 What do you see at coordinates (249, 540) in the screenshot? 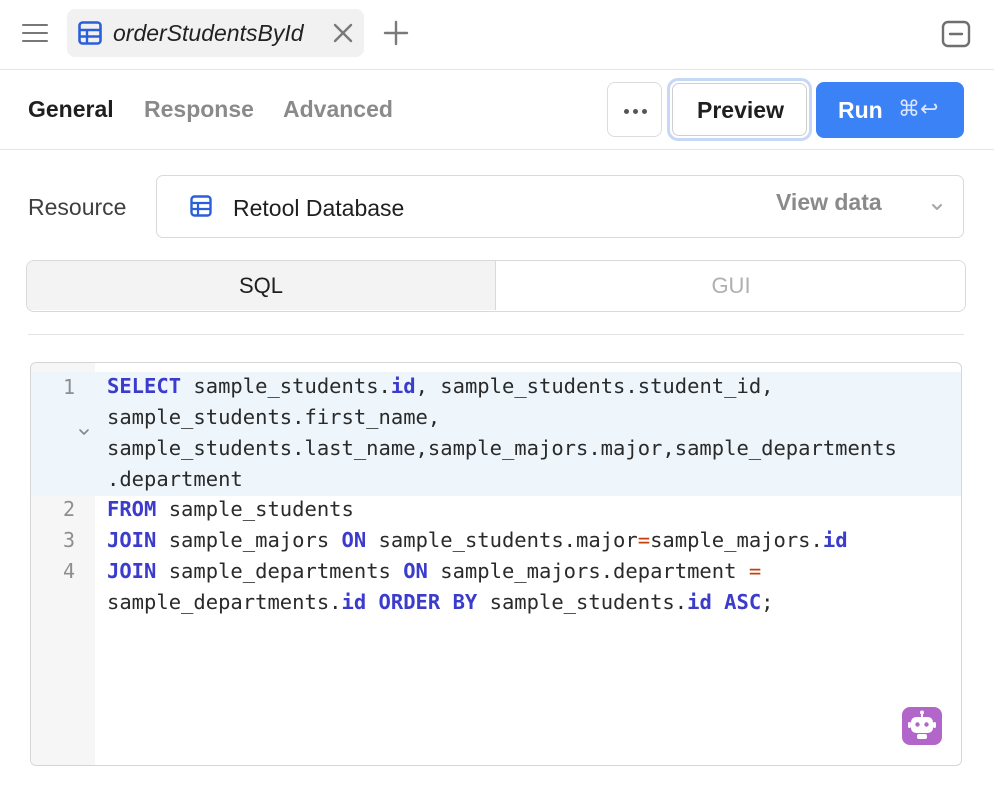
I see `code-token: sample_majors` at bounding box center [249, 540].